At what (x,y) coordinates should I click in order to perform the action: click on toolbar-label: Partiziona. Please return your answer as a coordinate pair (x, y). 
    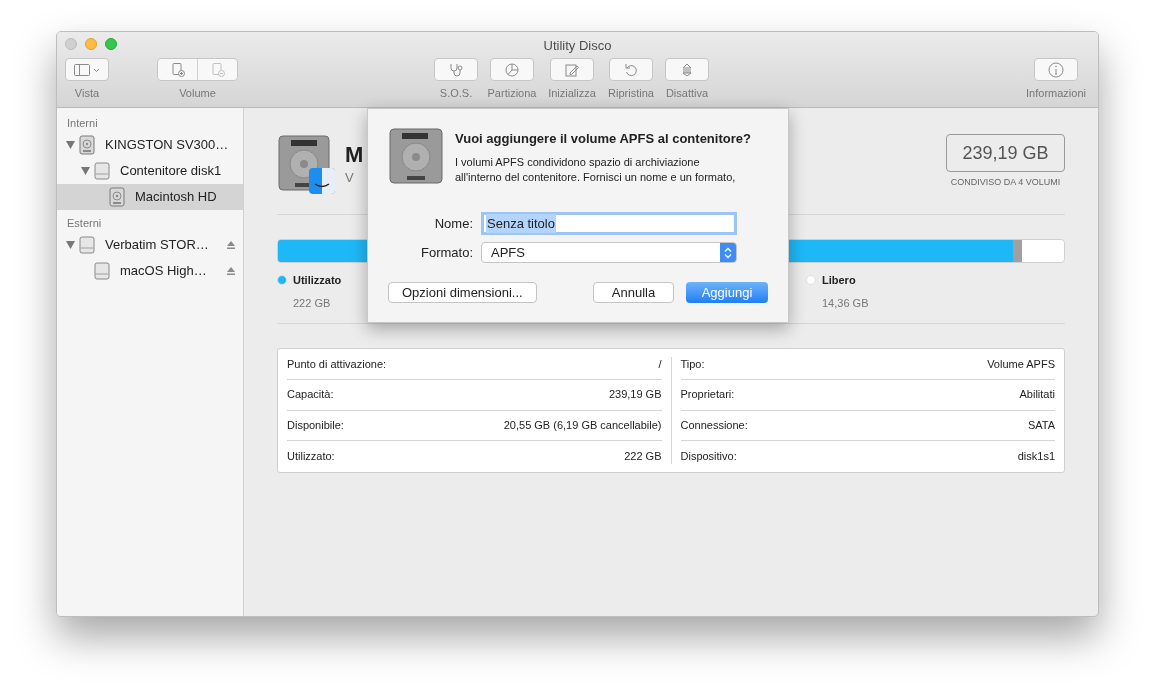
    Looking at the image, I should click on (512, 93).